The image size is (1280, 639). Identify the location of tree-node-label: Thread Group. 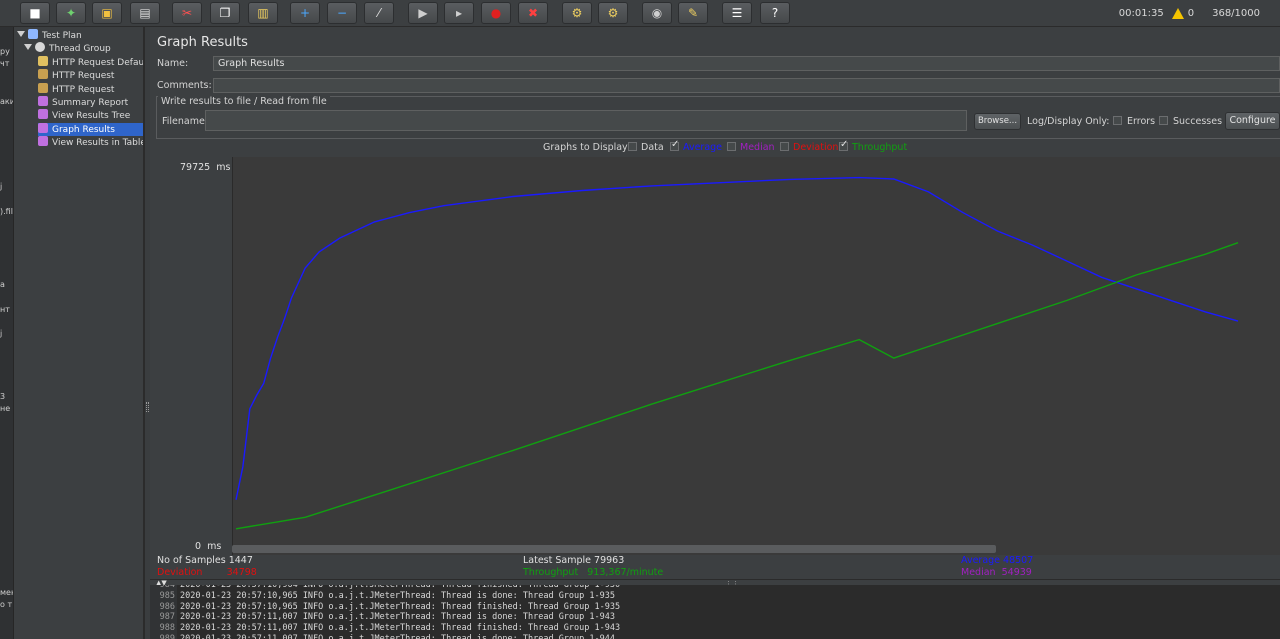
(80, 49).